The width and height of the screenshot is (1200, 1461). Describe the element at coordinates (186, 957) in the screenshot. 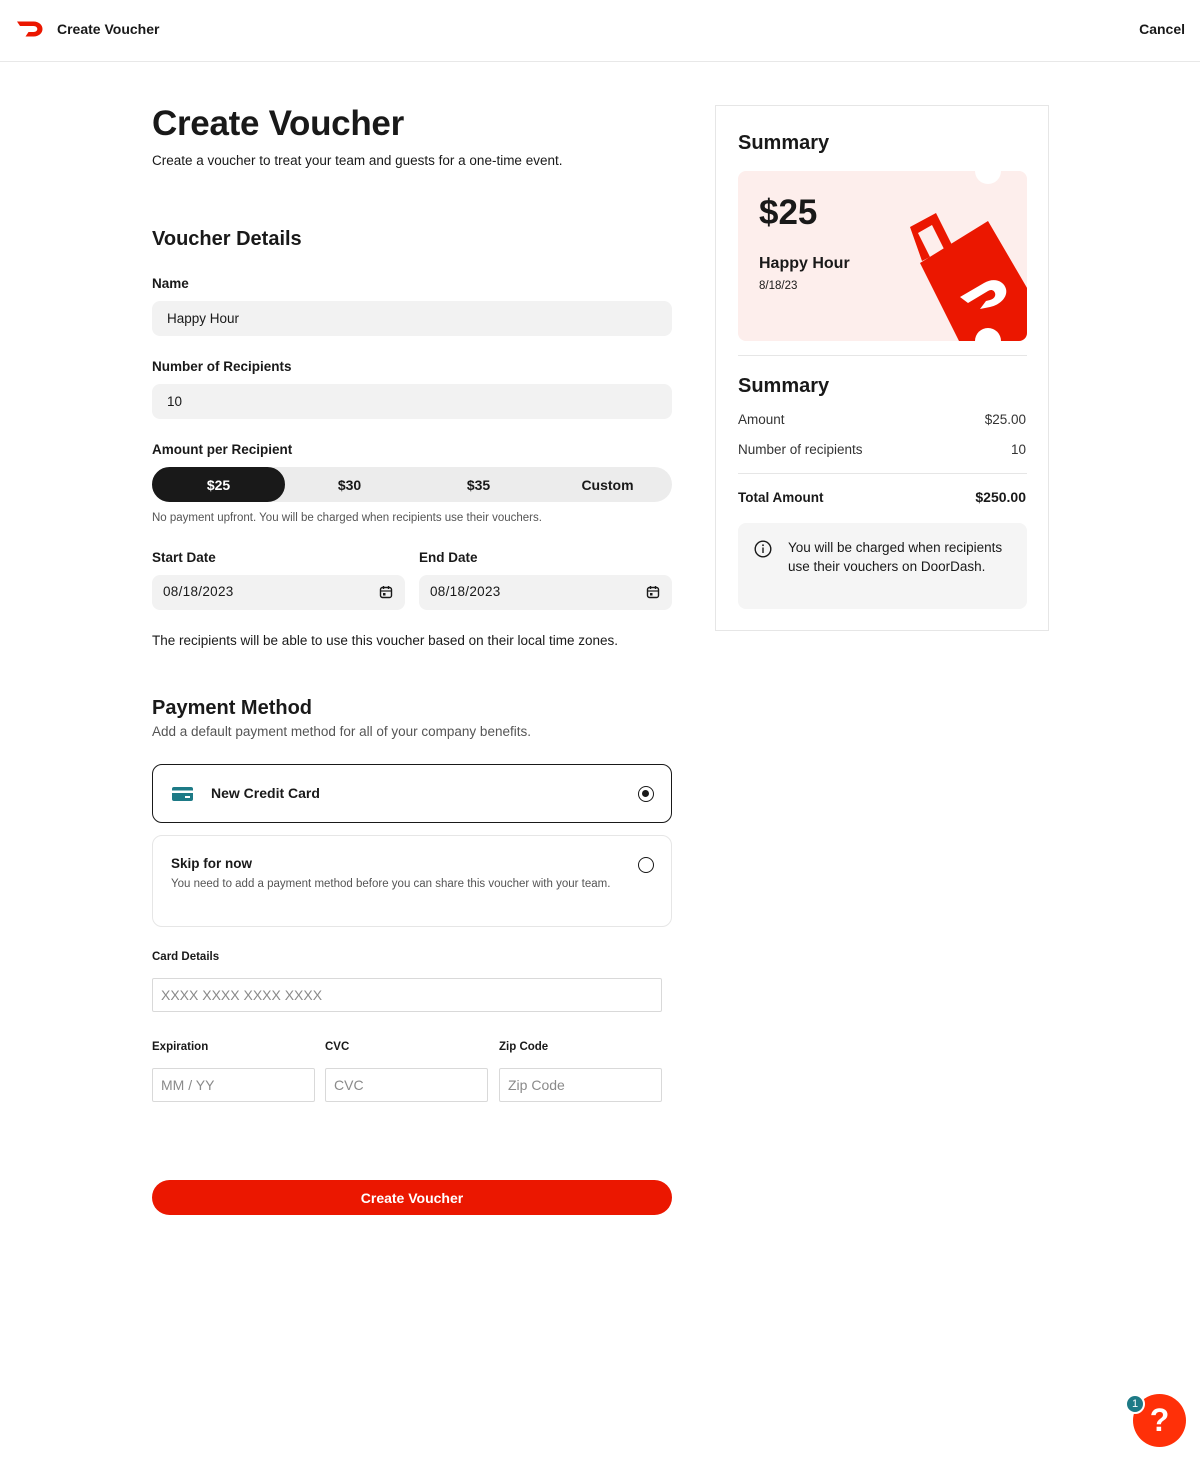

I see `card-details-label: Card Details` at that location.